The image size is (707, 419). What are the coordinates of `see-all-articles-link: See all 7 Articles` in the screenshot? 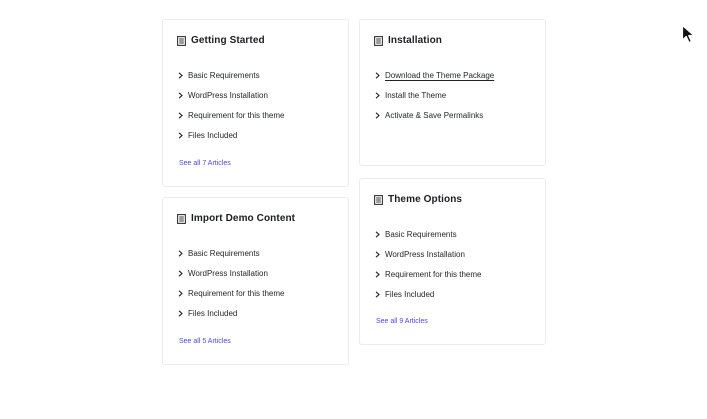 It's located at (205, 163).